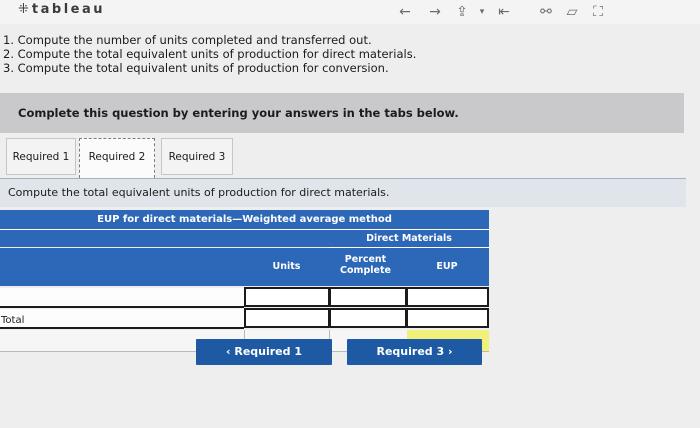  What do you see at coordinates (405, 12) in the screenshot?
I see `back-arrow-icon: ←` at bounding box center [405, 12].